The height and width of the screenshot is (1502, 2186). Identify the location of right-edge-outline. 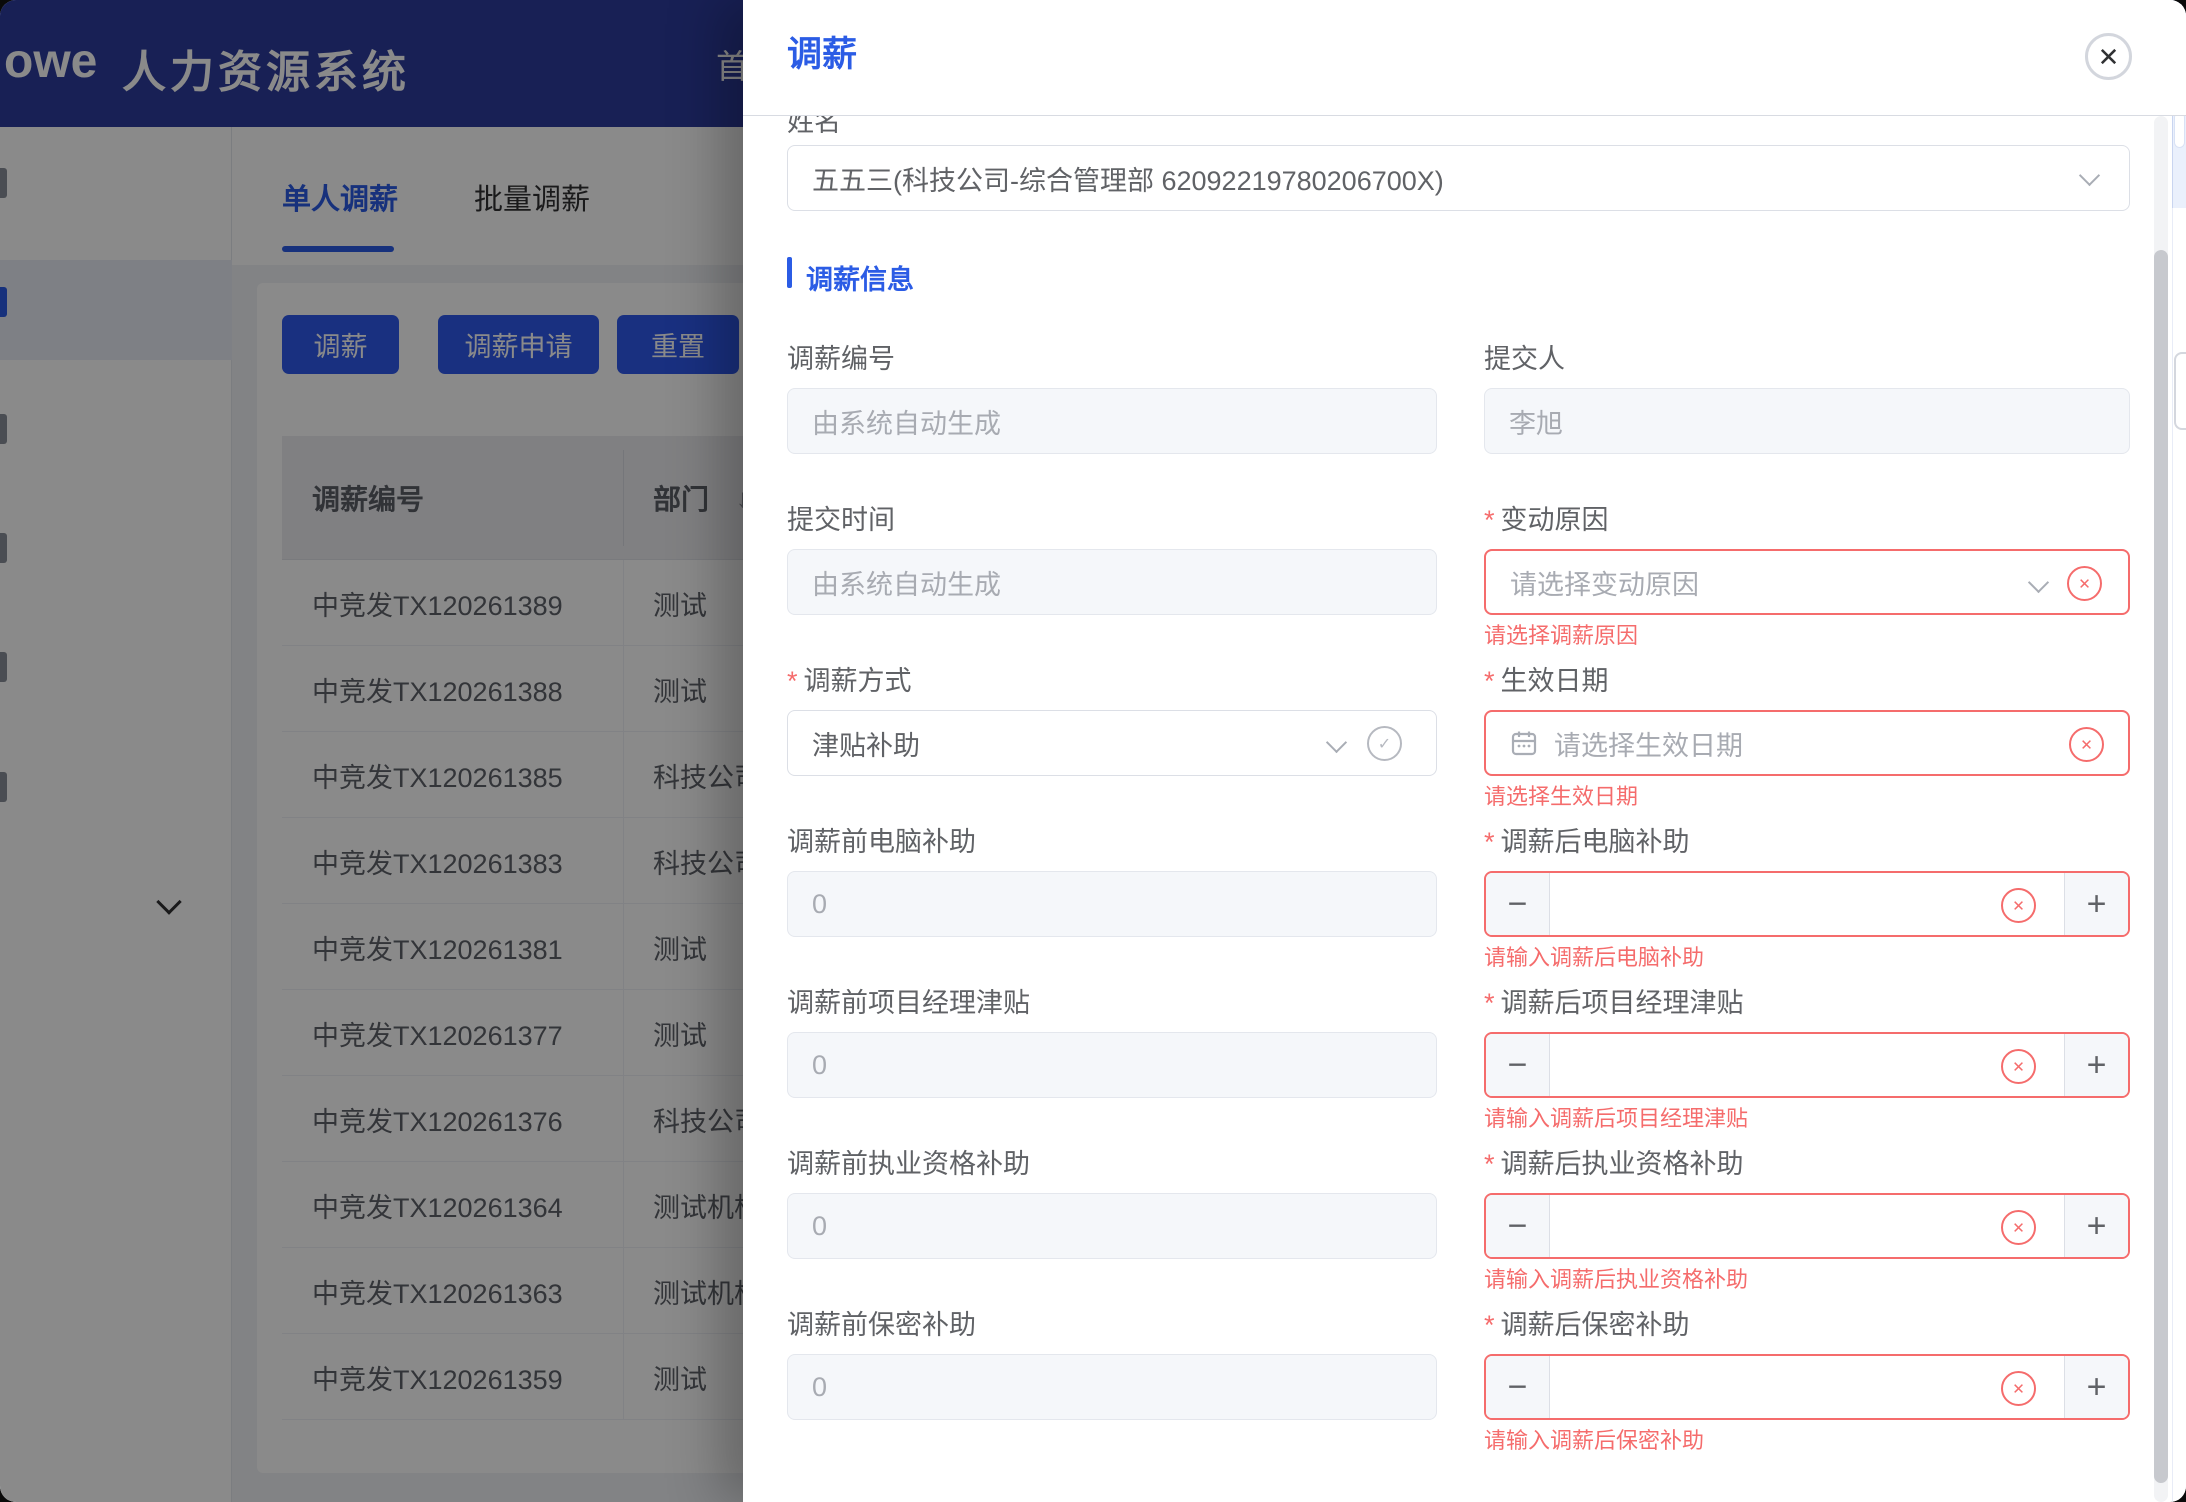
(2180, 391).